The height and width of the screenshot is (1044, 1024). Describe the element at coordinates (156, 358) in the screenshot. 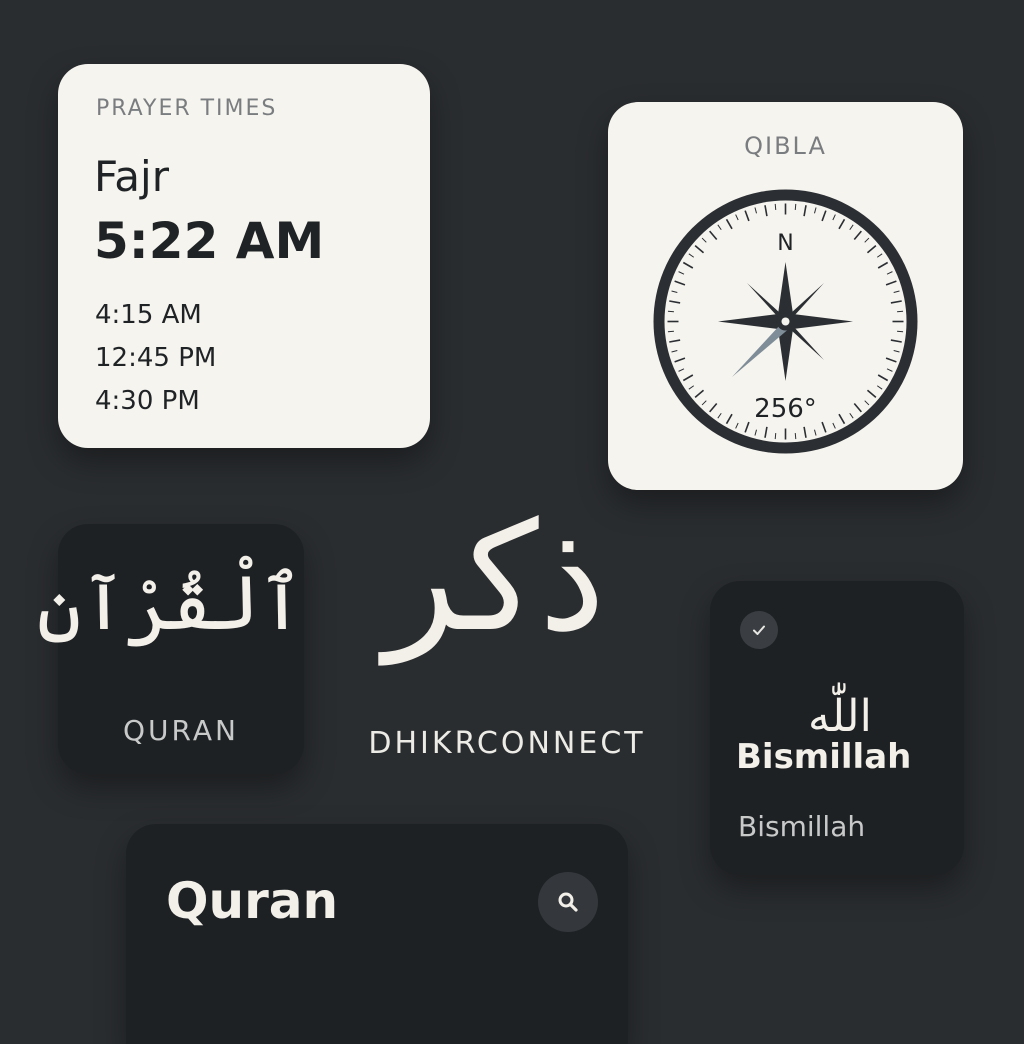

I see `prayer-time-item: 12:45 PM` at that location.